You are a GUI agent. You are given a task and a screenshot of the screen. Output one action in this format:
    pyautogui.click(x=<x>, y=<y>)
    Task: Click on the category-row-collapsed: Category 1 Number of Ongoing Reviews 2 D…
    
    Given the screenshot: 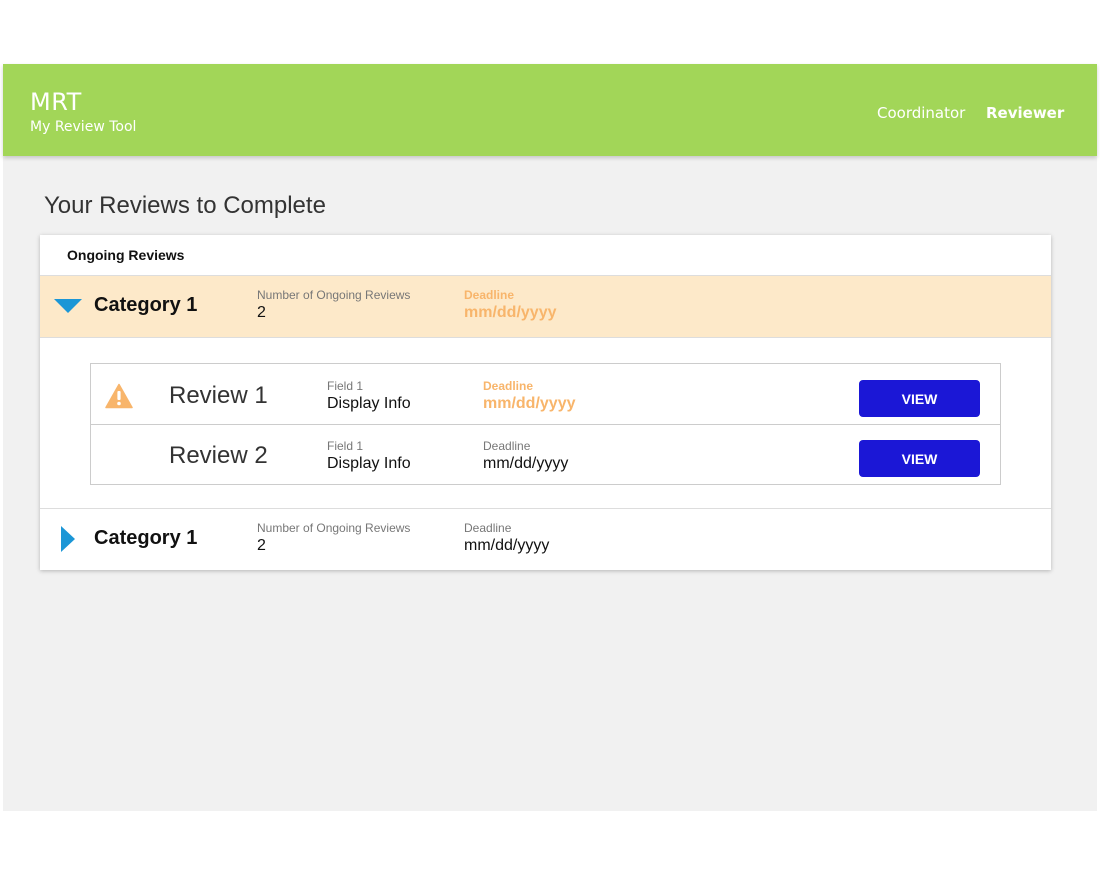 What is the action you would take?
    pyautogui.click(x=545, y=539)
    